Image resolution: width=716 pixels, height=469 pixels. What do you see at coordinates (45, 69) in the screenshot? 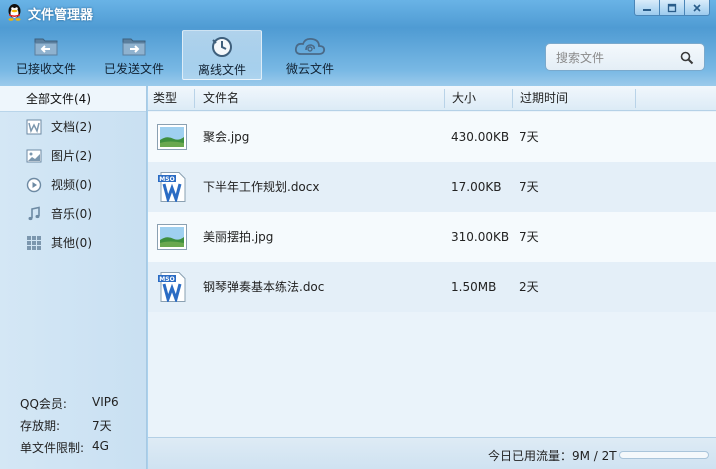
I see `tab-label: 已接收文件` at bounding box center [45, 69].